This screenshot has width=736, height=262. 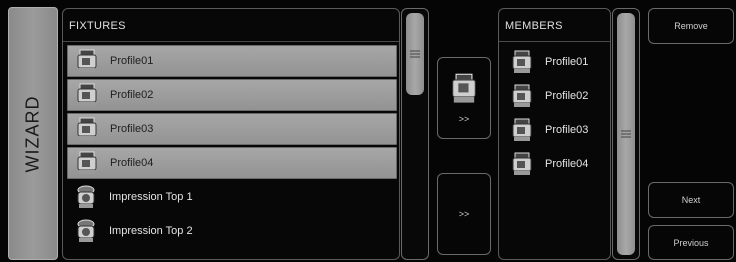 I want to click on fixture-label: Profile02, so click(x=132, y=95).